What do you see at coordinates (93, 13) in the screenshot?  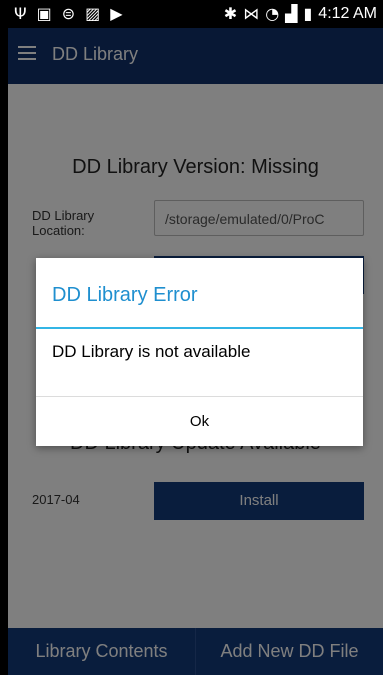 I see `image-icon: ▨` at bounding box center [93, 13].